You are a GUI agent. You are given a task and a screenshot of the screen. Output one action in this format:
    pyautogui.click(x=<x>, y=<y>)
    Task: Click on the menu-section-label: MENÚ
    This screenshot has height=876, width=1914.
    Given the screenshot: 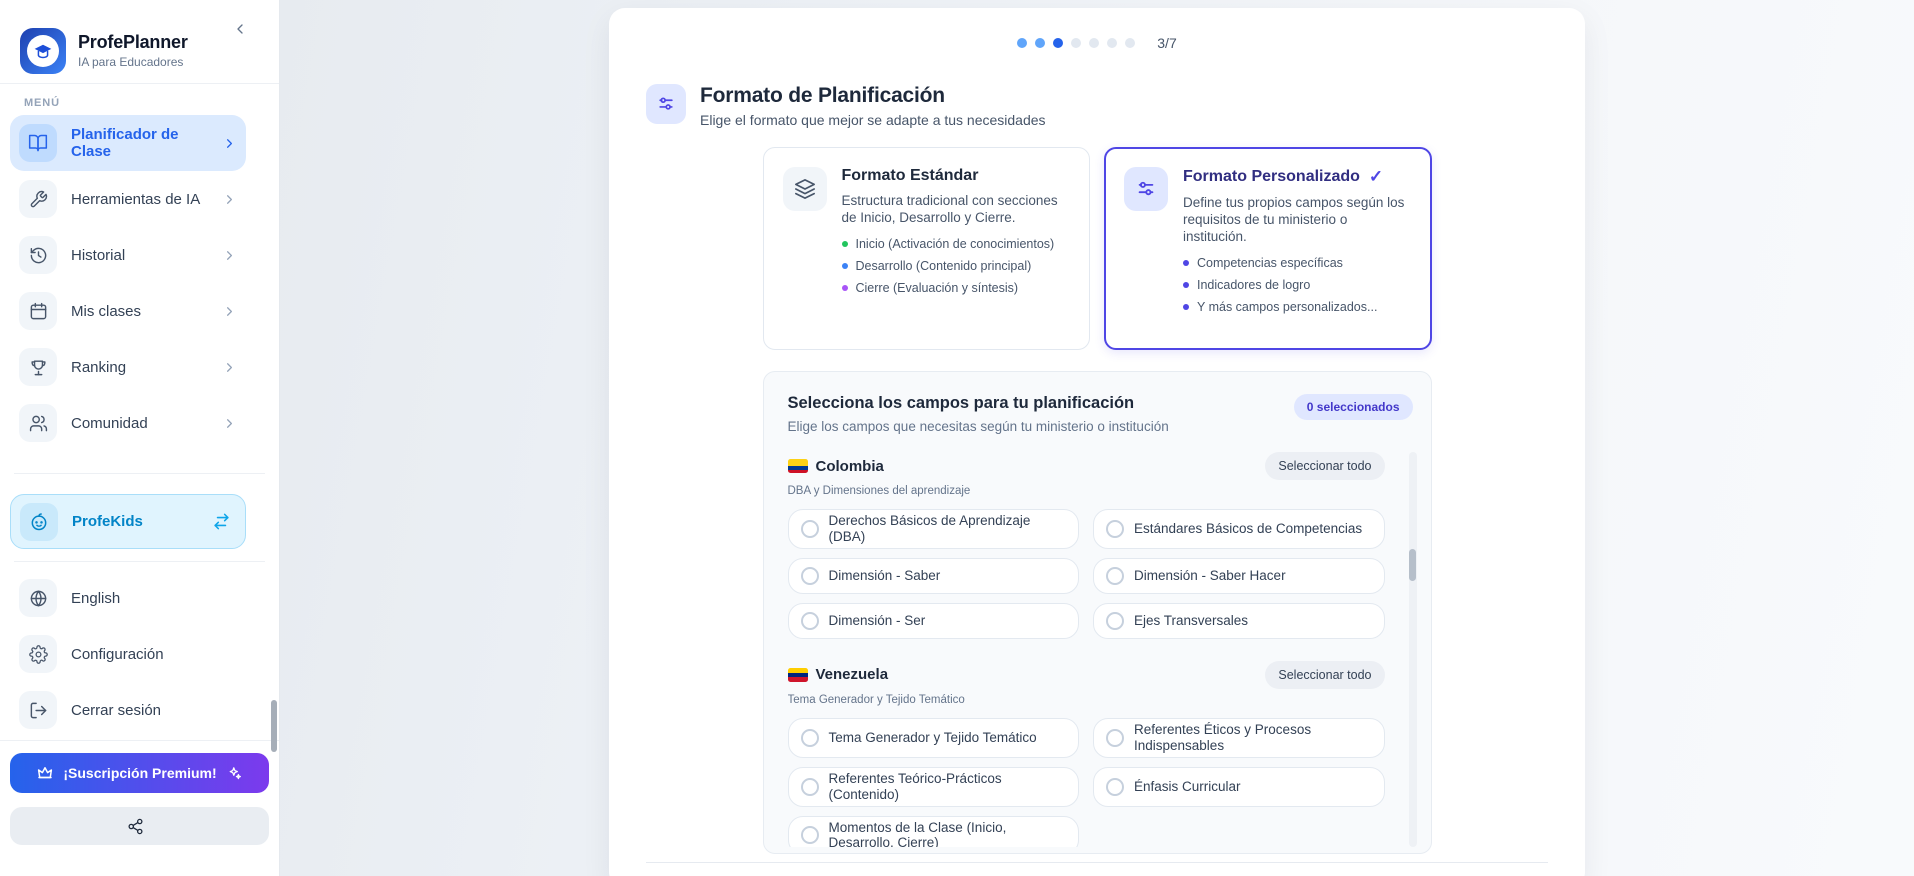 What is the action you would take?
    pyautogui.click(x=42, y=103)
    